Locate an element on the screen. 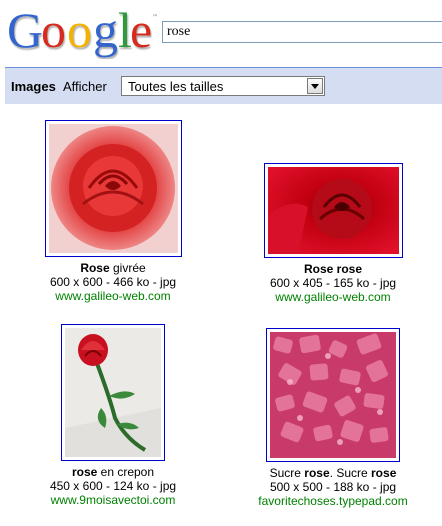 This screenshot has width=442, height=526. result-title: Sucre rose. Sucre rose is located at coordinates (333, 473).